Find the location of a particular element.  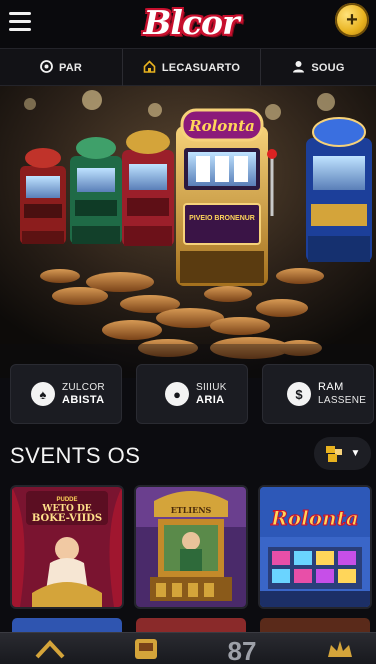

quick-action-line1: ZULCOR is located at coordinates (83, 387).